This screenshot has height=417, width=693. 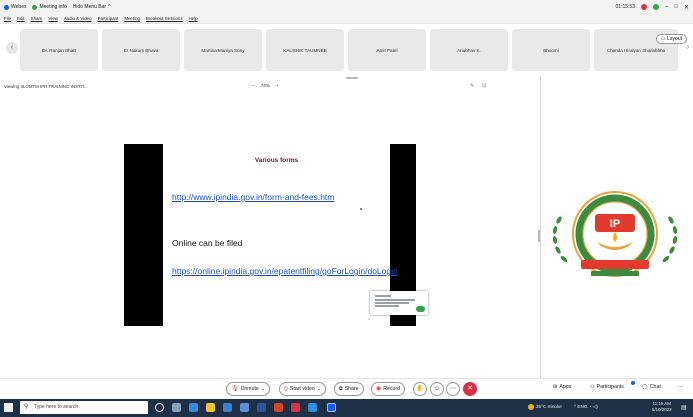 I want to click on participant-tile: Er Nakum Bhava, so click(x=141, y=50).